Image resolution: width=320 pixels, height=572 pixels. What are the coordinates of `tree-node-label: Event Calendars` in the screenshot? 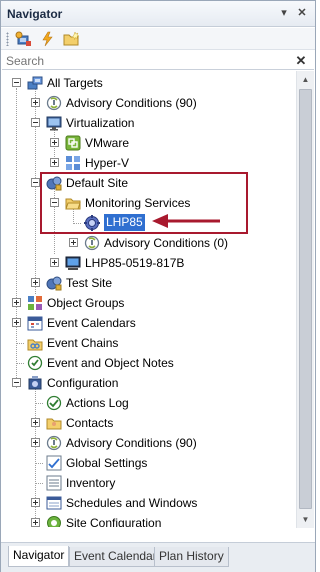 It's located at (91, 323).